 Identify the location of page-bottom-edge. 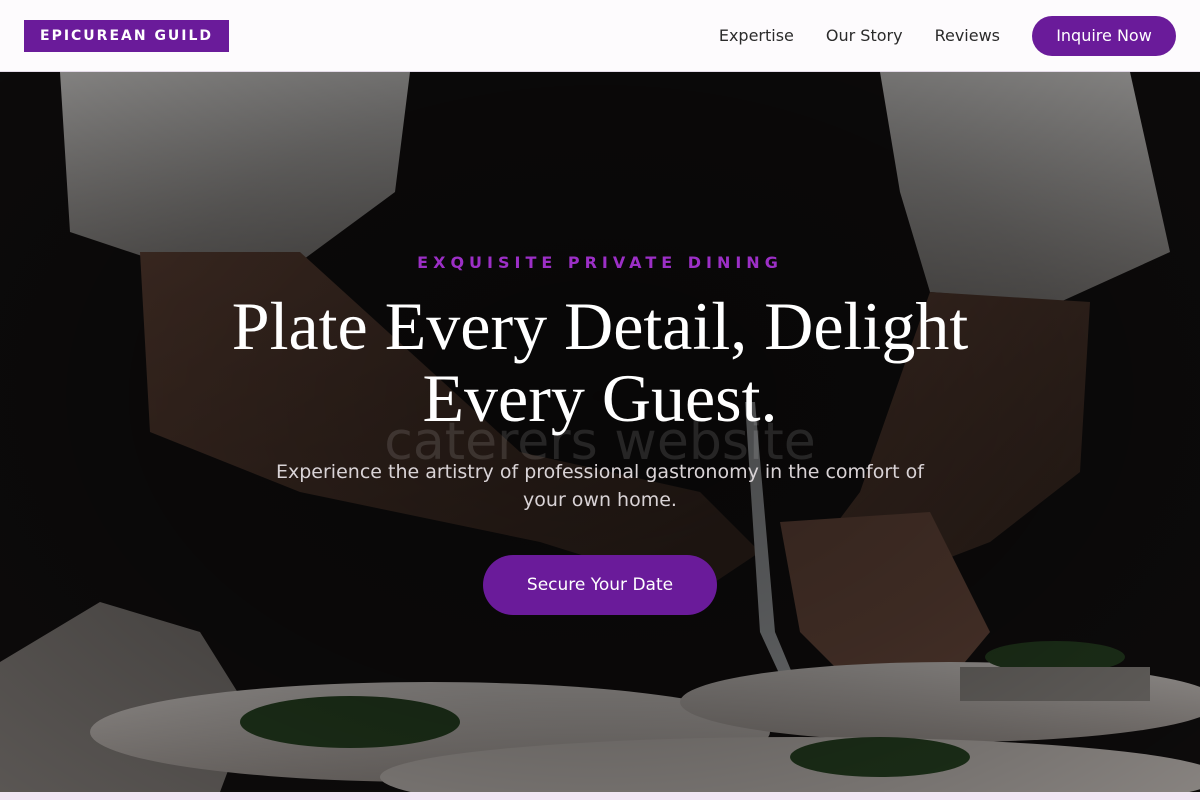
(600, 796).